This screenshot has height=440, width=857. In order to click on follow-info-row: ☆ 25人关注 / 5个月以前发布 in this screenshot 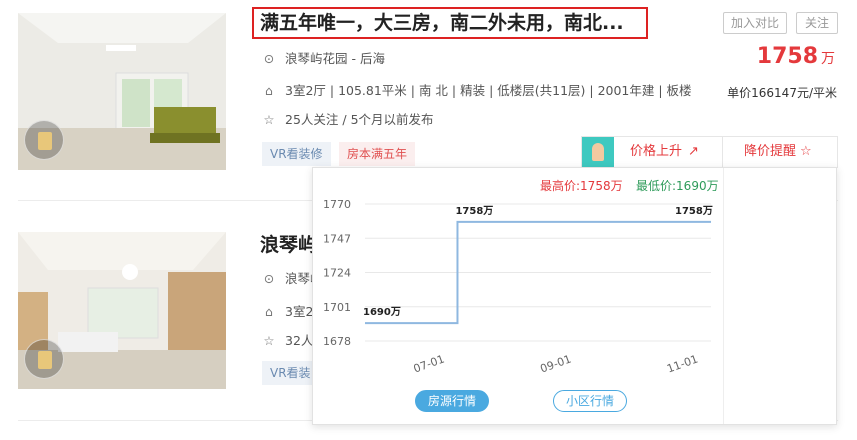, I will do `click(348, 118)`.